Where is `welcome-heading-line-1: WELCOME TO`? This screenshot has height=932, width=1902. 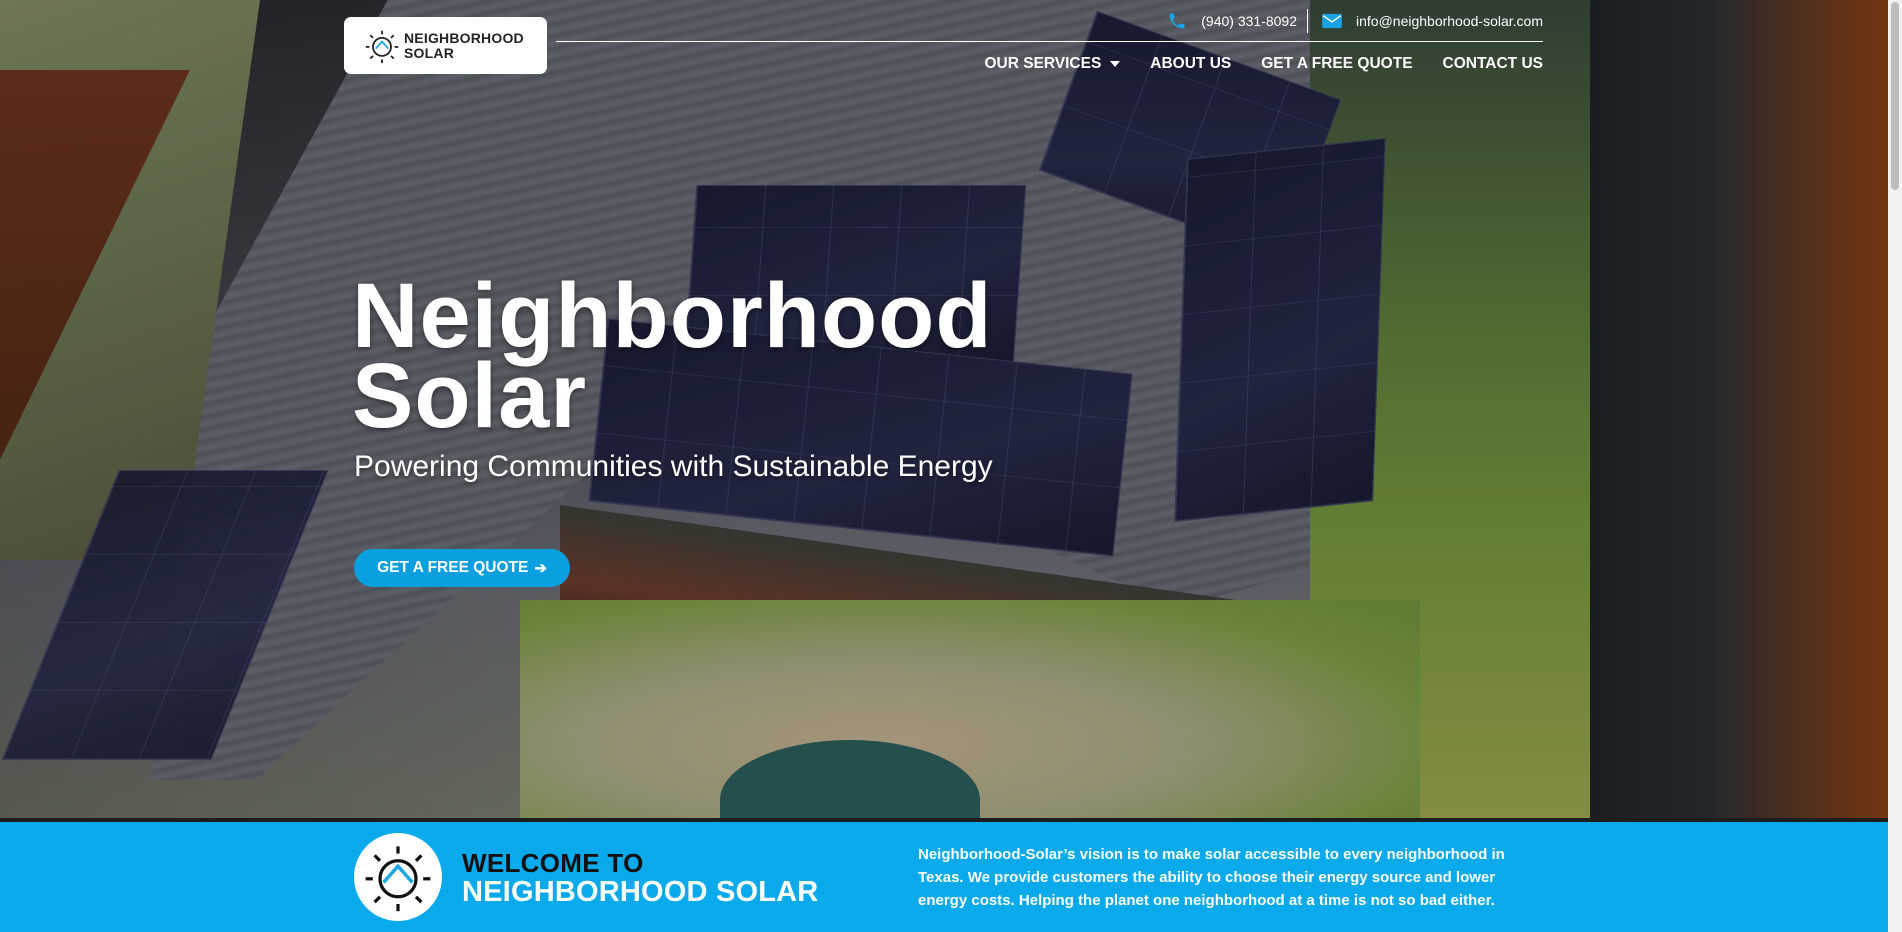
welcome-heading-line-1: WELCOME TO is located at coordinates (553, 863).